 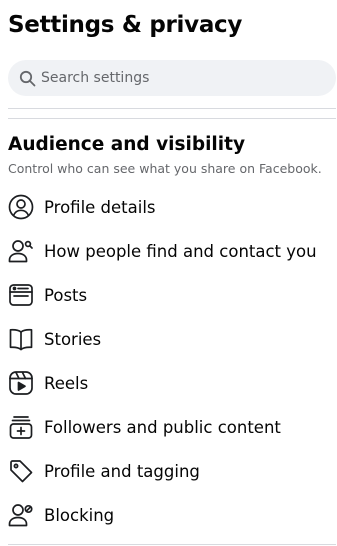 I want to click on menu-item-profile-and-tagging: Profile and tagging, so click(x=168, y=471).